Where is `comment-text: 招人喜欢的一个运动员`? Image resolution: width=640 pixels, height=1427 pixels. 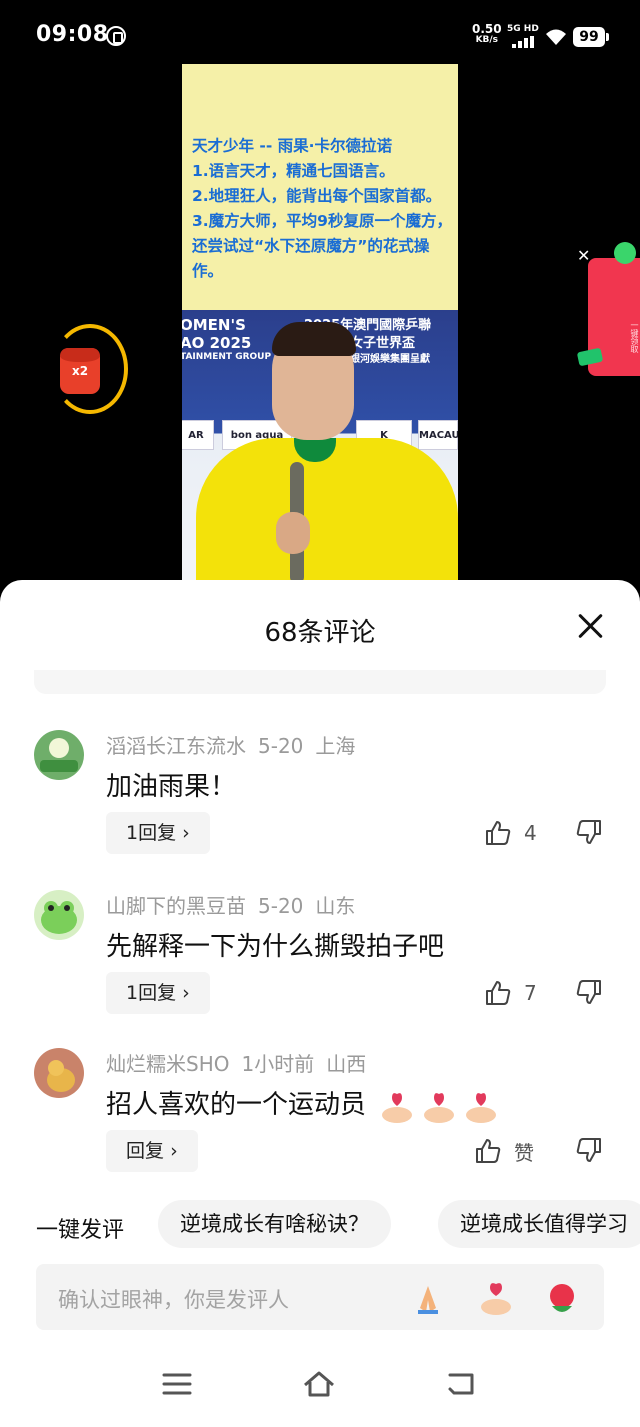 comment-text: 招人喜欢的一个运动员 is located at coordinates (303, 1104).